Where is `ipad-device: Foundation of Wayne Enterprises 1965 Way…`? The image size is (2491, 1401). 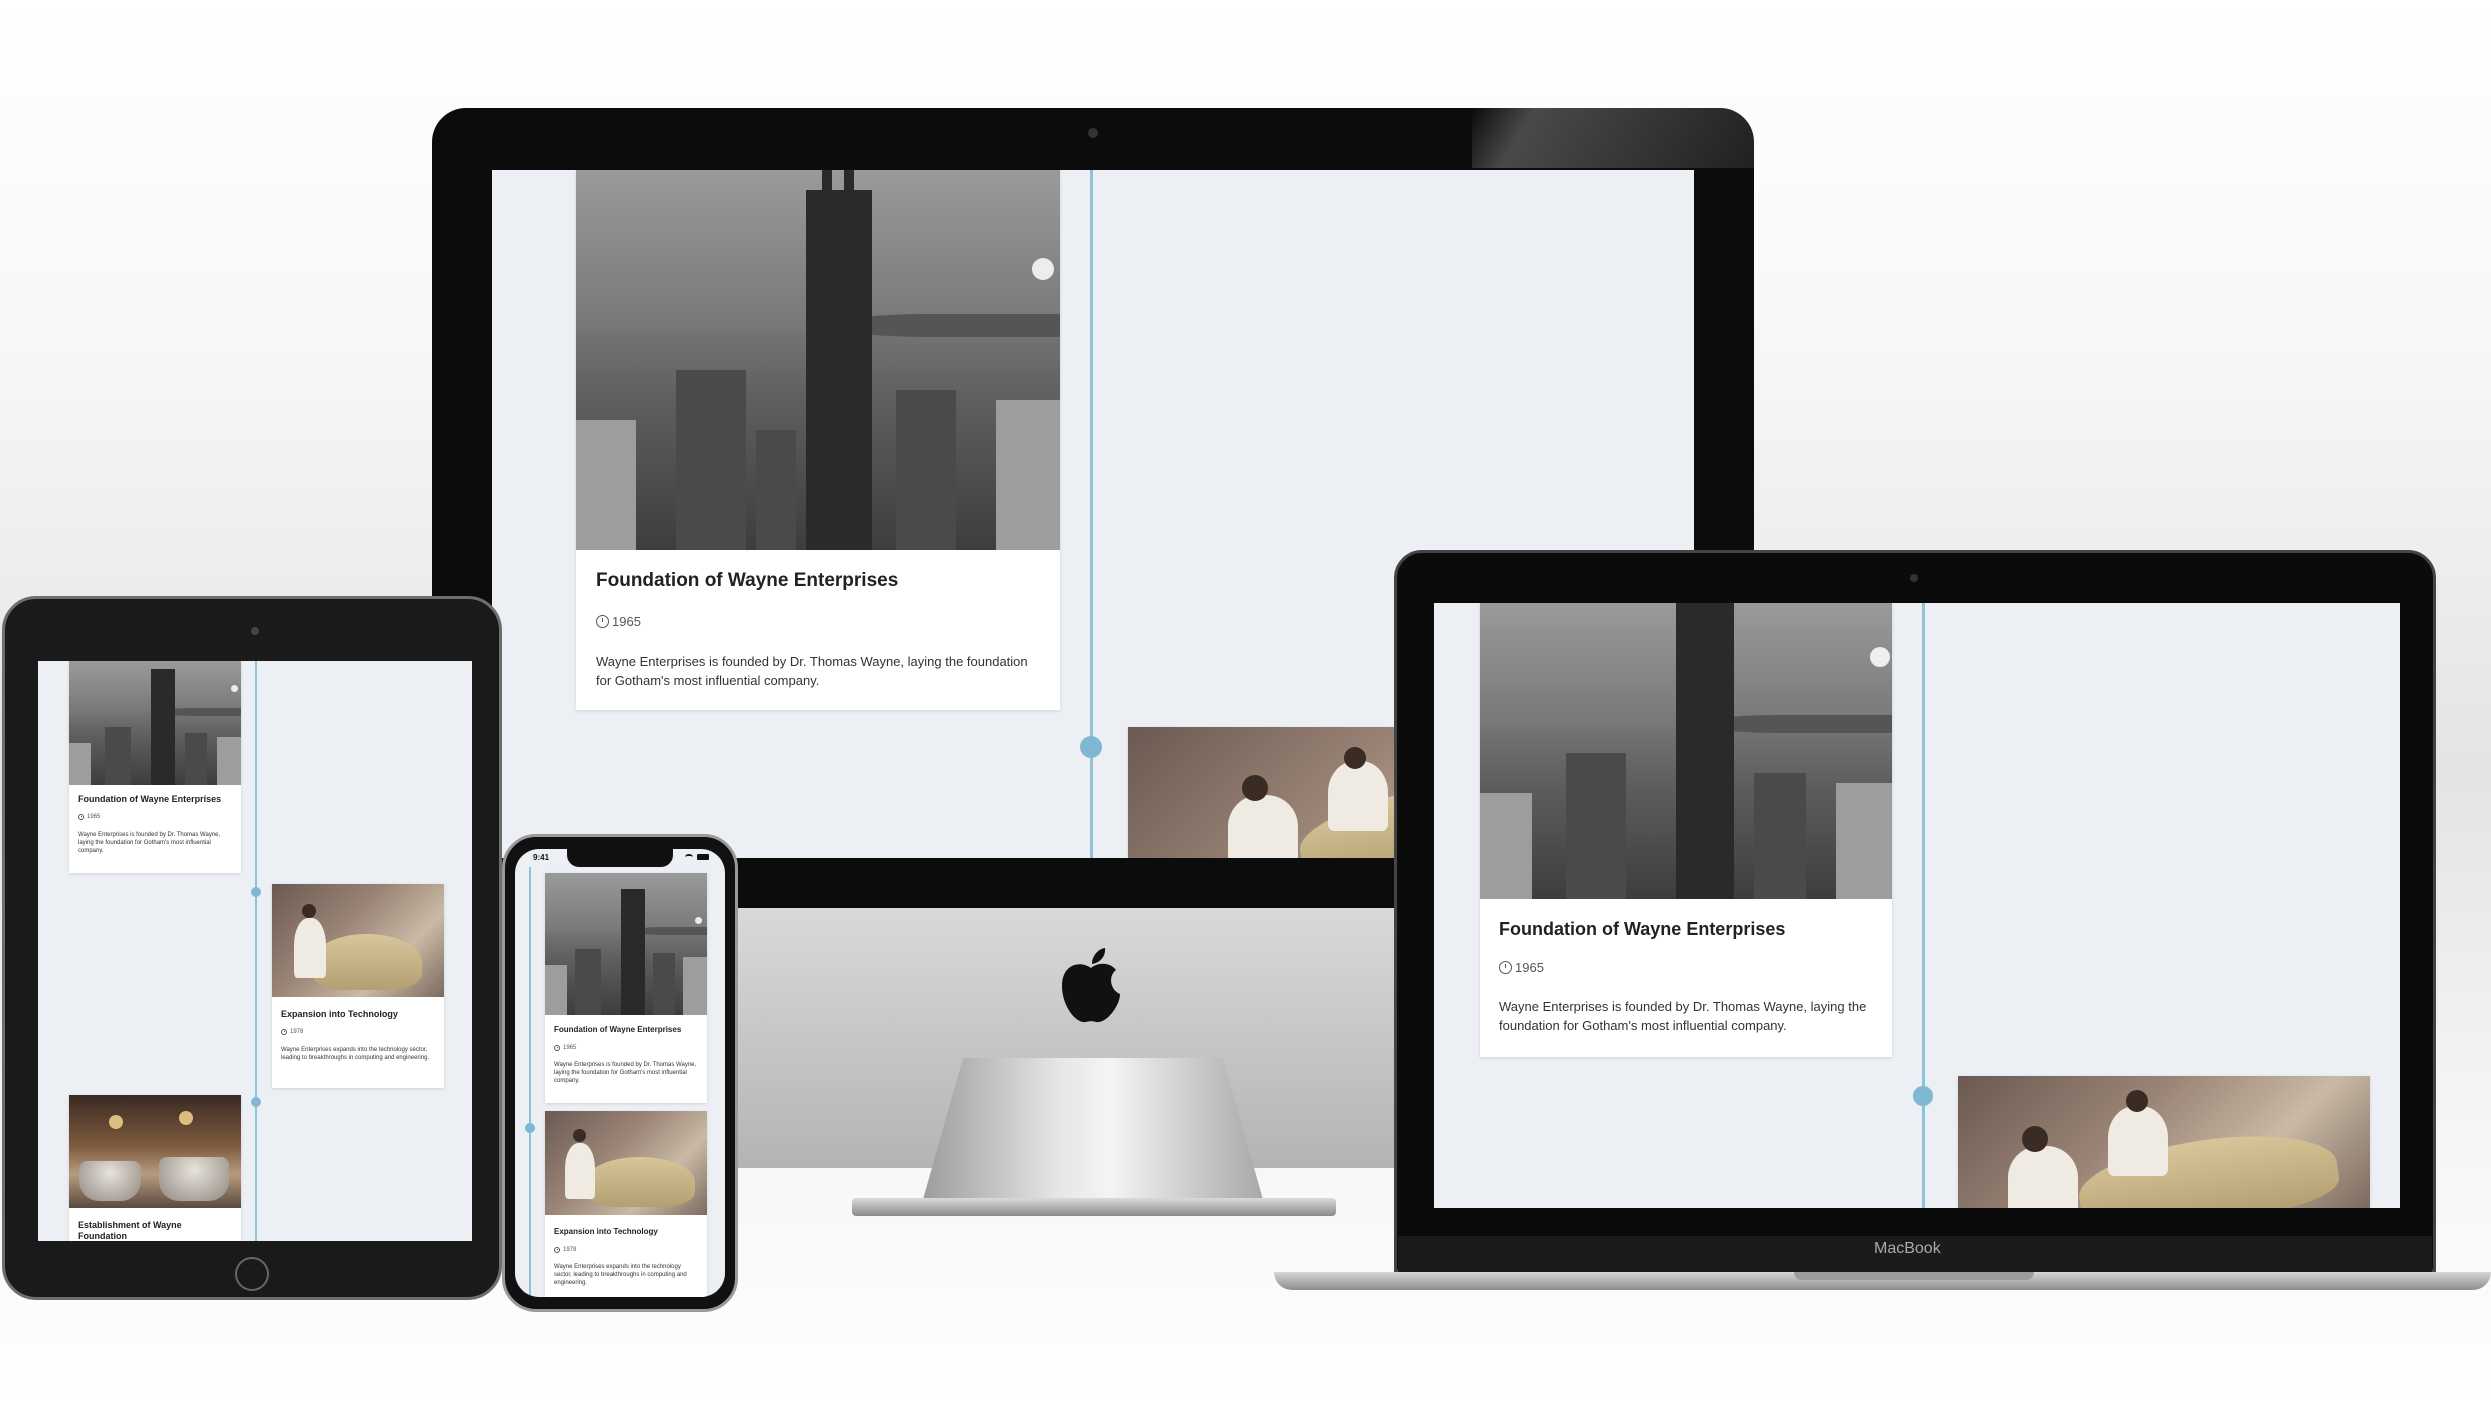 ipad-device: Foundation of Wayne Enterprises 1965 Way… is located at coordinates (252, 948).